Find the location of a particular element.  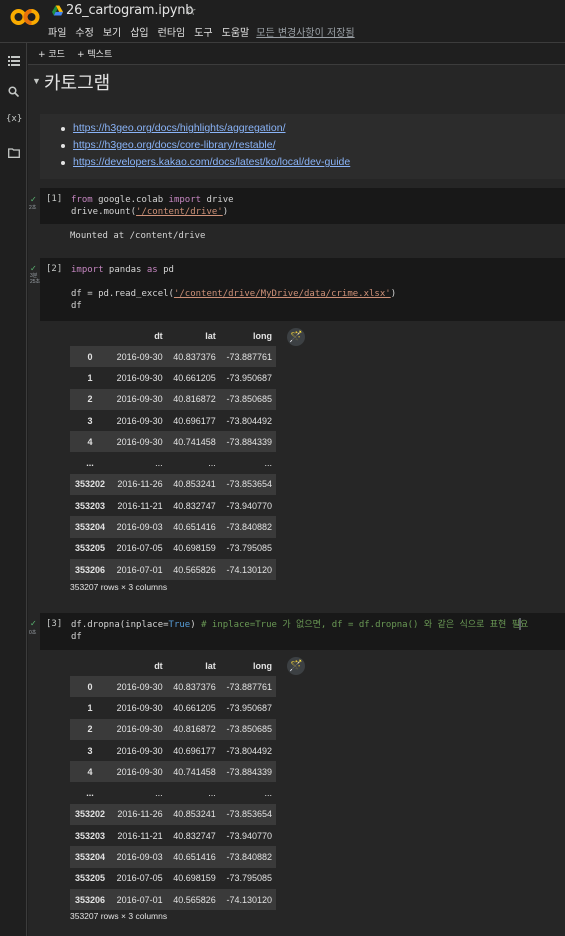

code-token: from is located at coordinates (82, 200).